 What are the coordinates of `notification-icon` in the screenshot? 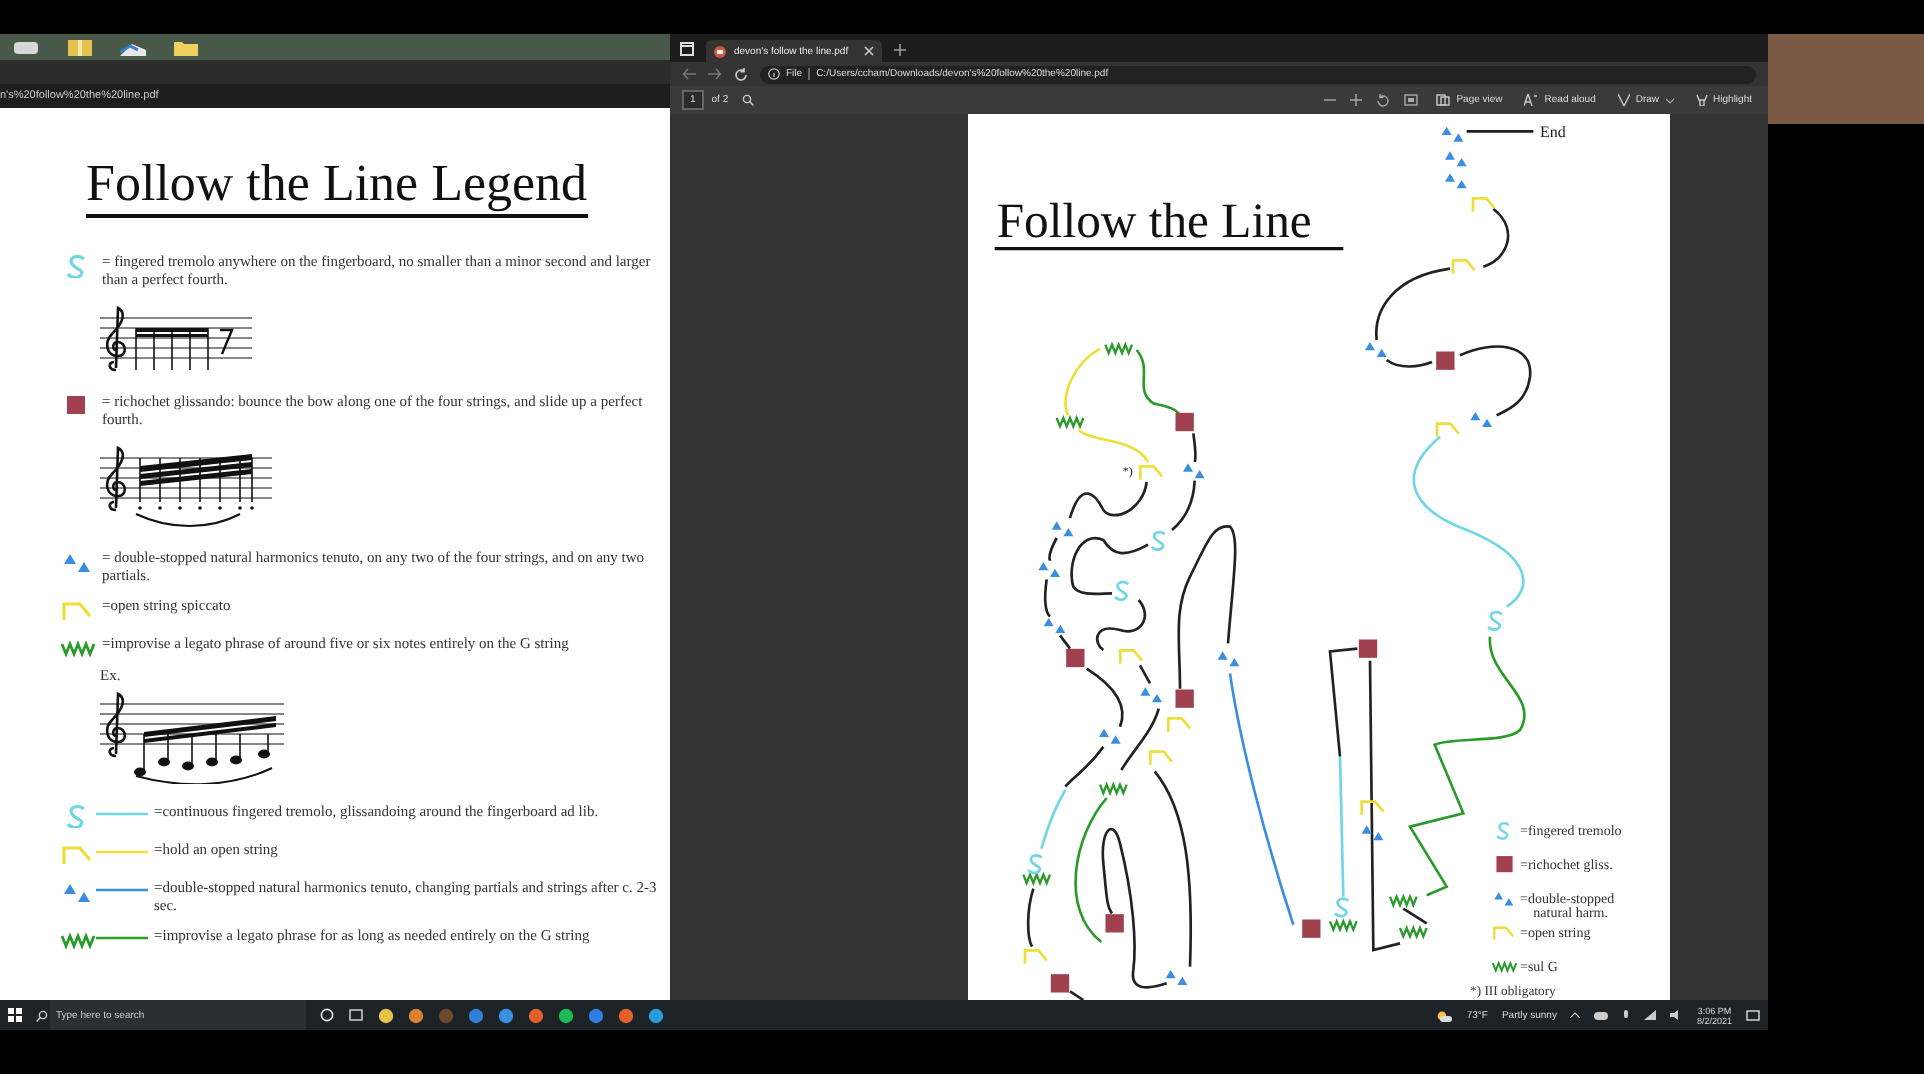 It's located at (1753, 1015).